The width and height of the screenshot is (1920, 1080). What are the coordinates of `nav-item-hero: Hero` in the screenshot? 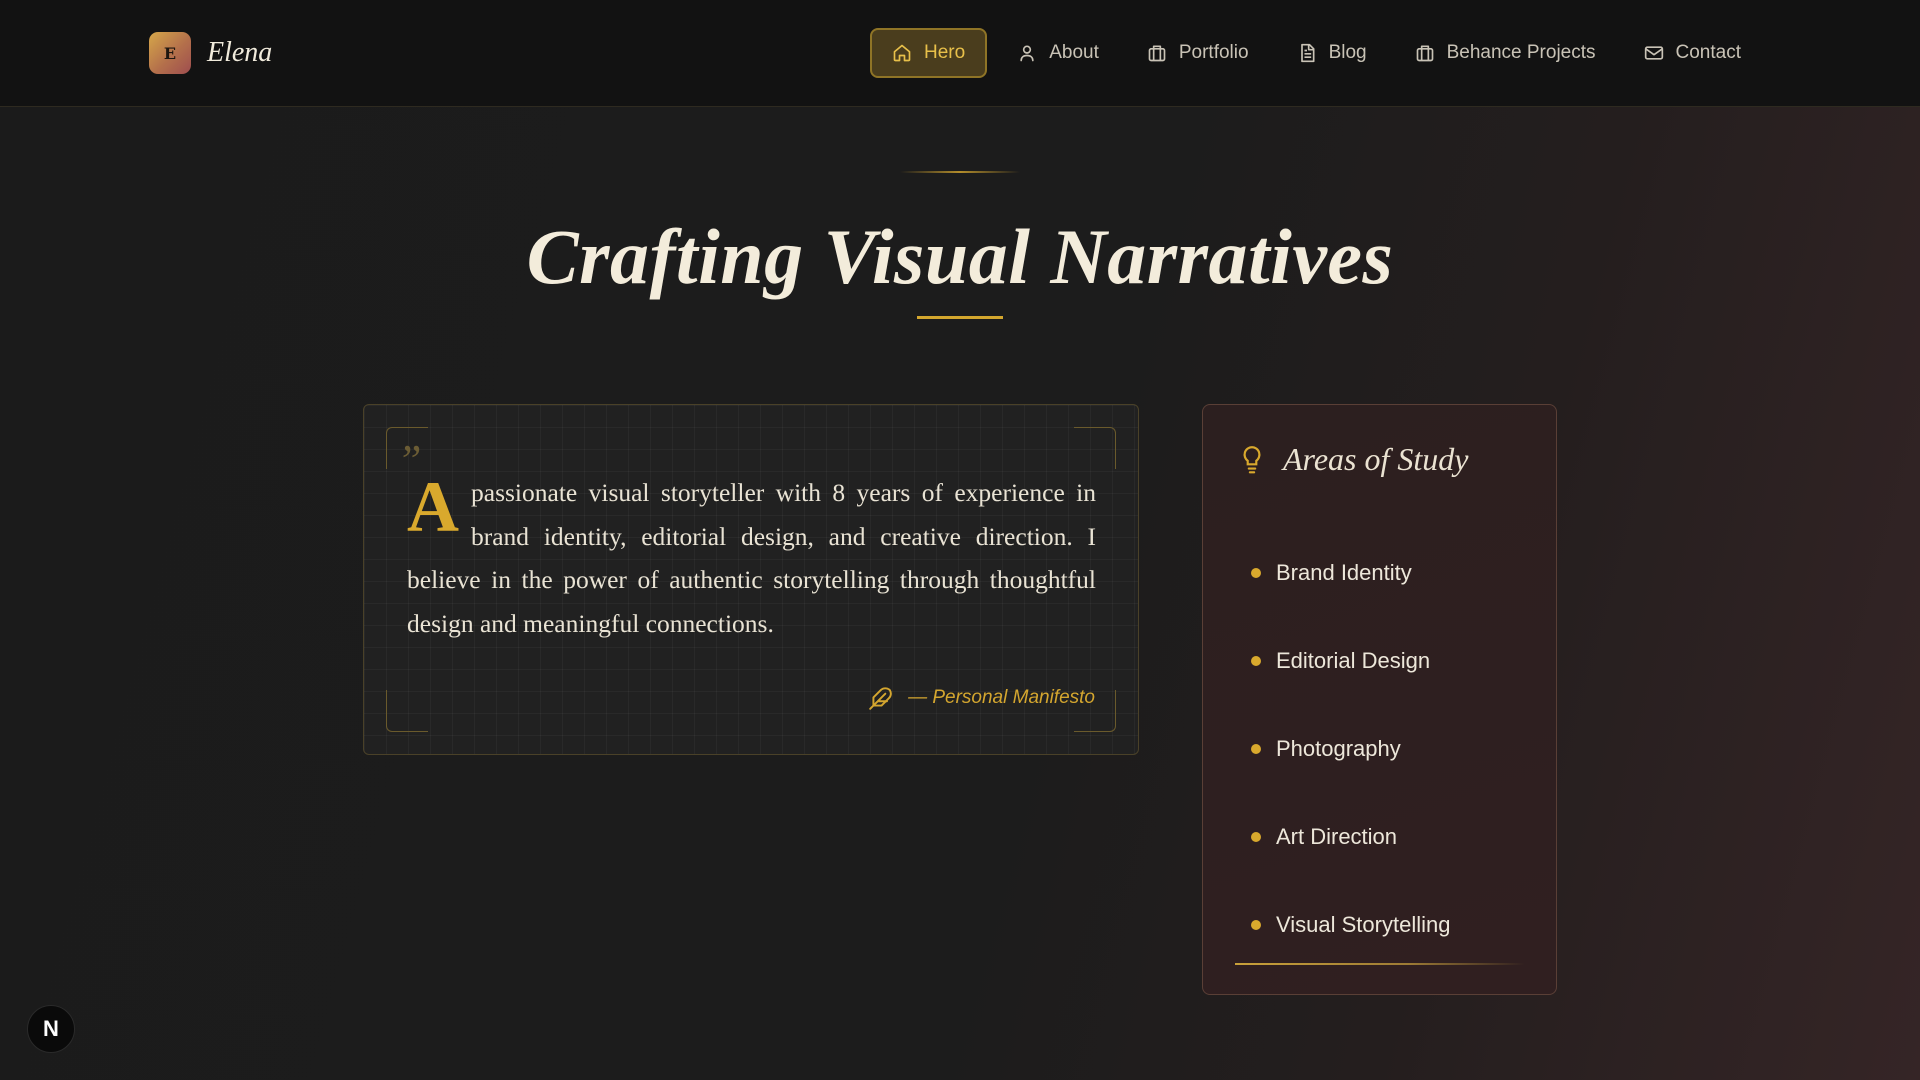 It's located at (929, 53).